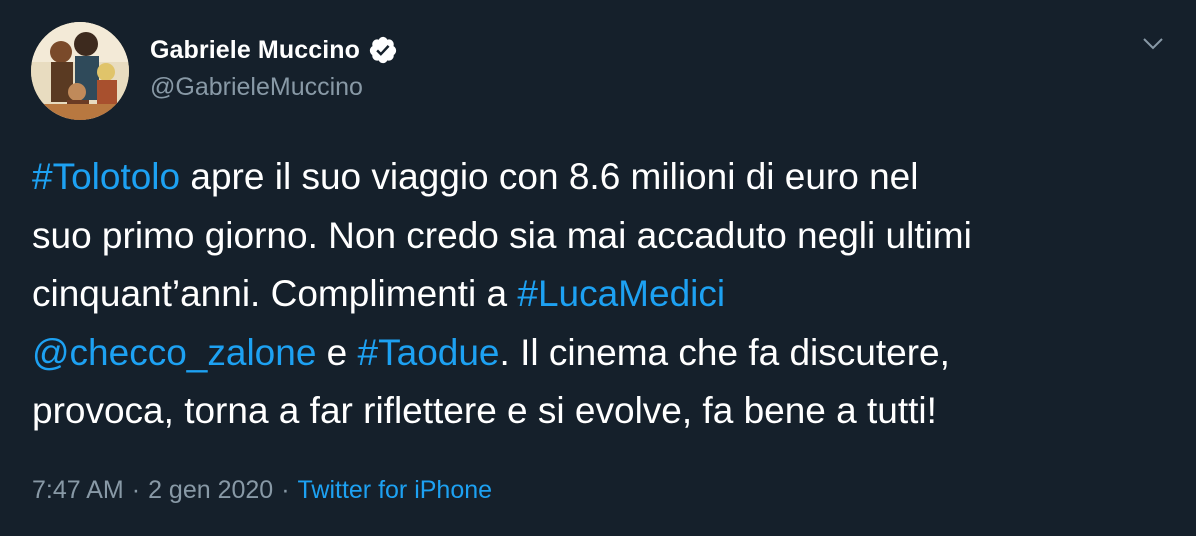  Describe the element at coordinates (275, 293) in the screenshot. I see `tweet-text-span: cinquant’anni. Complimenti a` at that location.